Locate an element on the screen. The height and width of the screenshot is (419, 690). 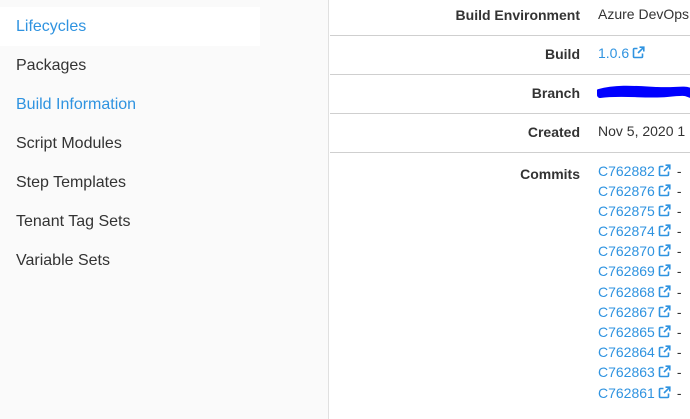
sidebar-item-build-information: Build Information is located at coordinates (130, 104).